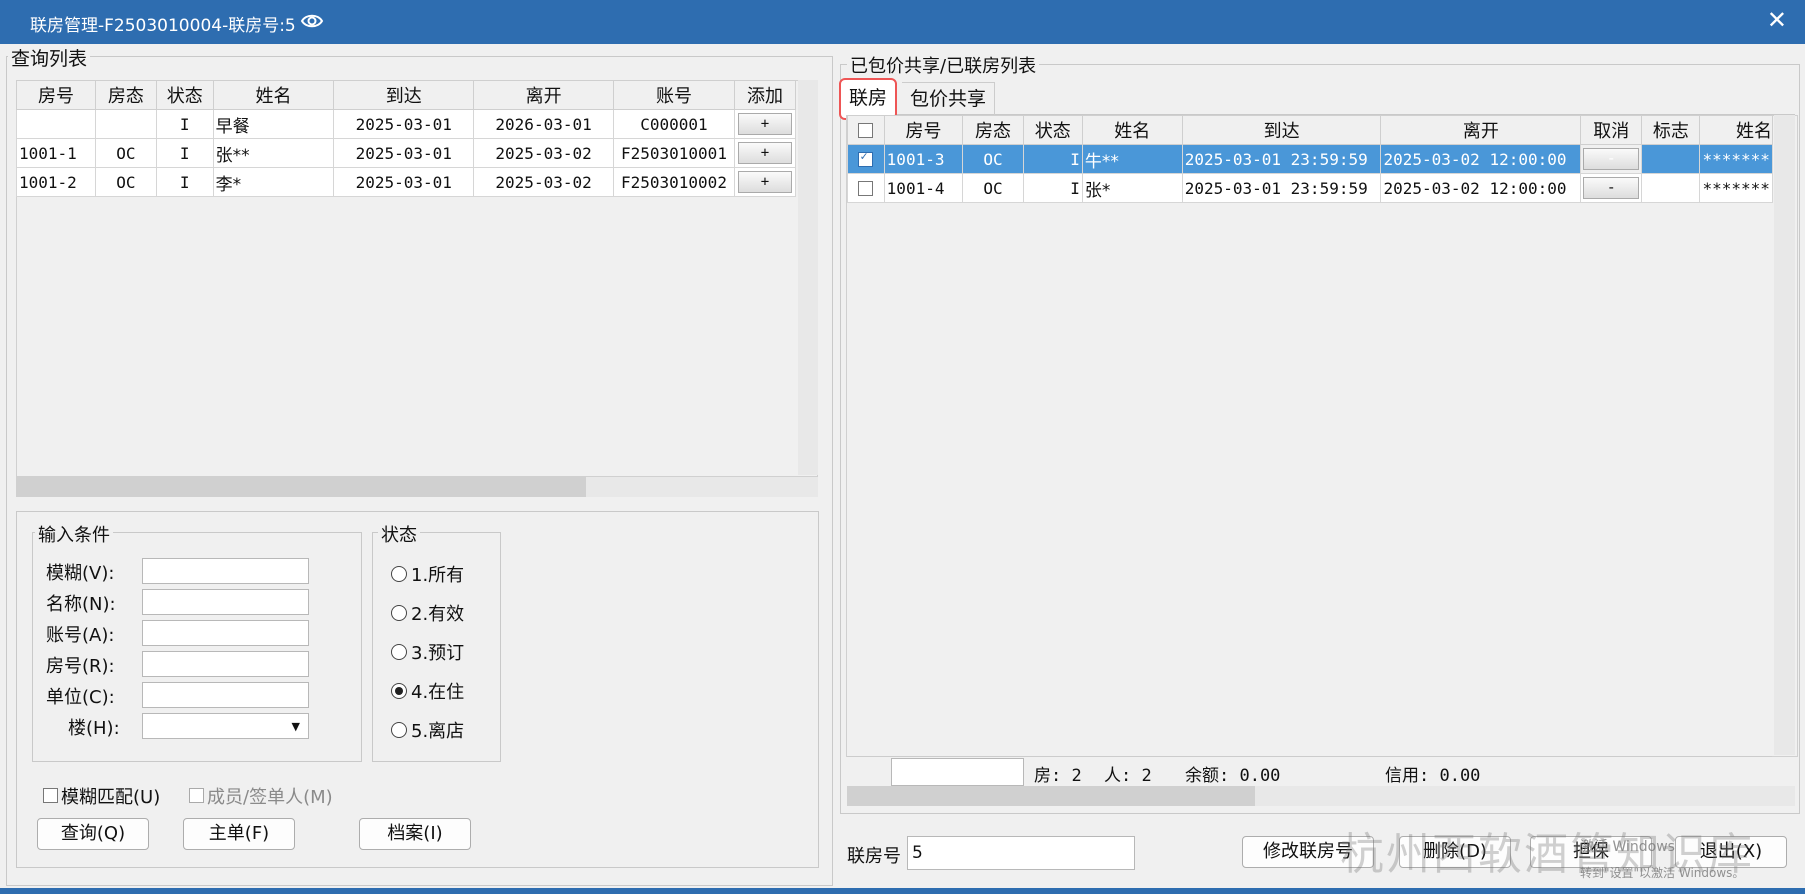 The height and width of the screenshot is (894, 1805). I want to click on windows-activation-hint: 转到"设置"以激活 Windows。, so click(1662, 873).